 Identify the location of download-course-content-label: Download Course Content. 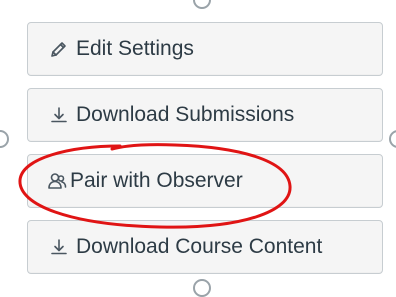
(199, 246).